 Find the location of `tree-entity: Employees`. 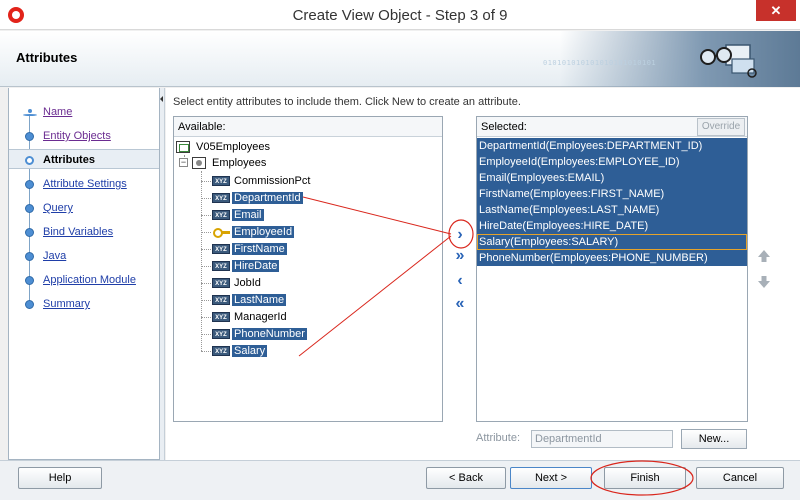

tree-entity: Employees is located at coordinates (230, 163).